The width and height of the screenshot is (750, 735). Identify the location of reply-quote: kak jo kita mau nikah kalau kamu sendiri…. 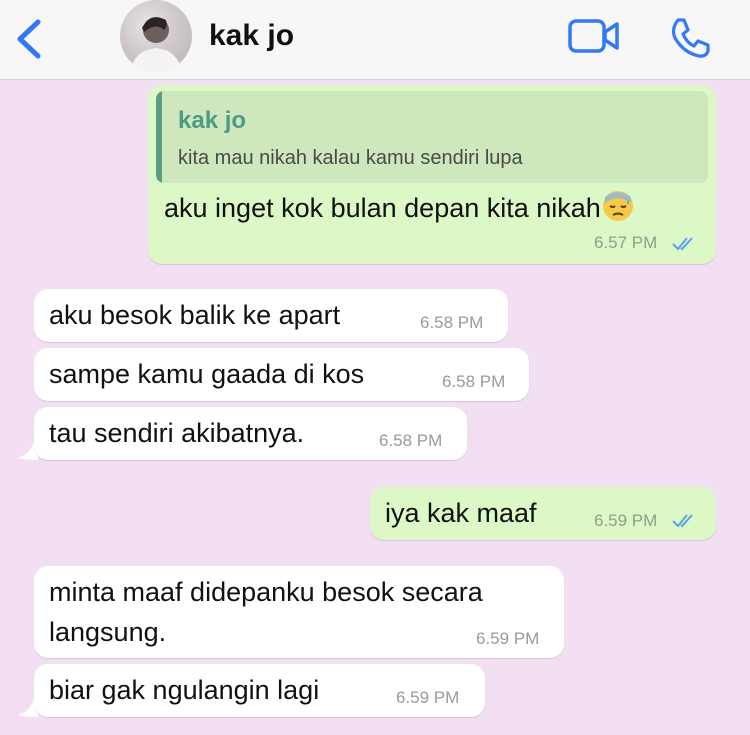
(432, 137).